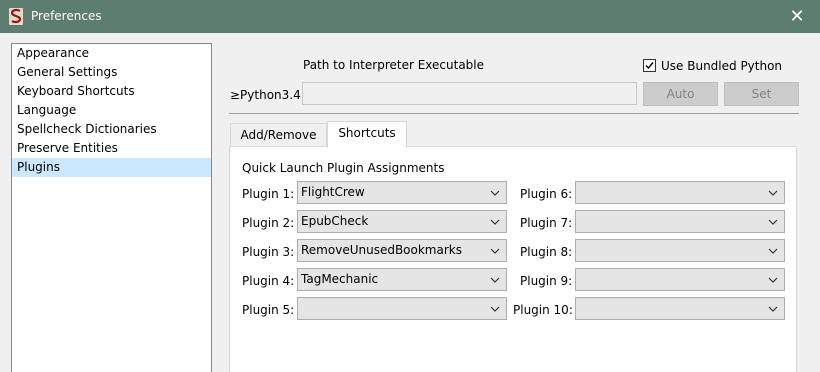 The height and width of the screenshot is (372, 820). I want to click on category-item-preserve-entities: Preserve Entities, so click(111, 148).